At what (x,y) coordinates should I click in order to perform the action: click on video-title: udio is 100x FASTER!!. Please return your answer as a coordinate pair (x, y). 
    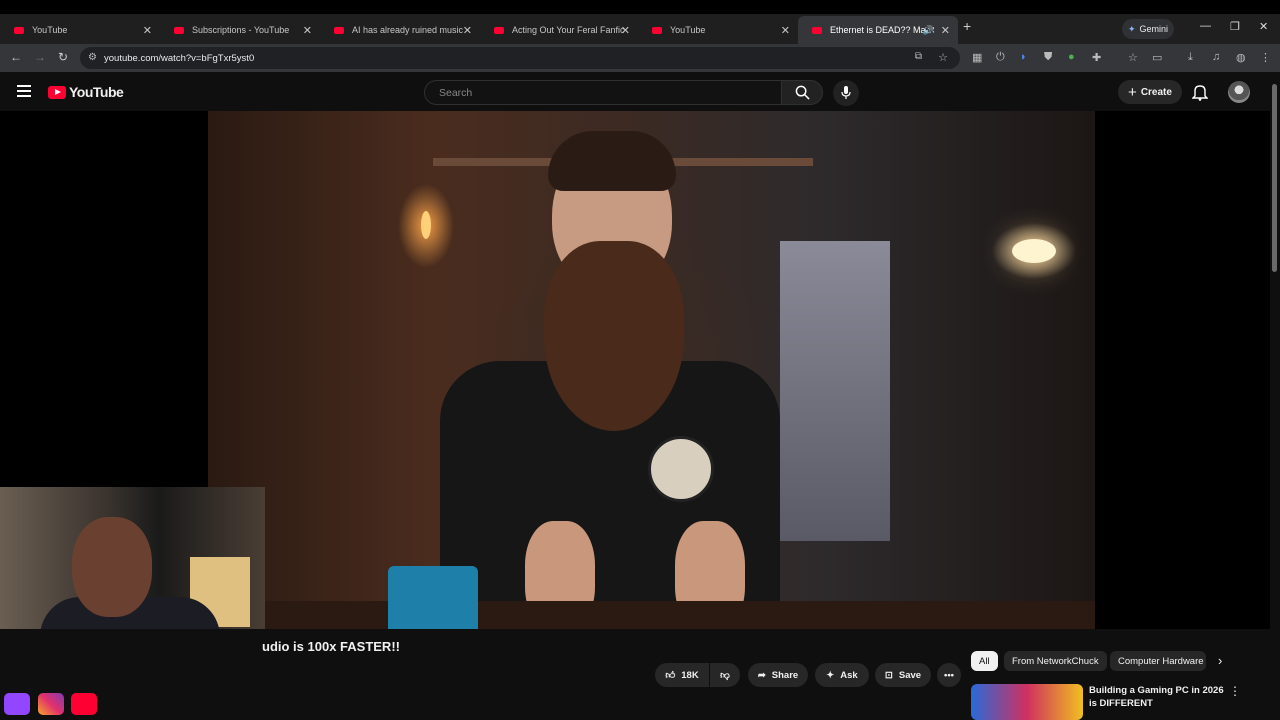
    Looking at the image, I should click on (331, 646).